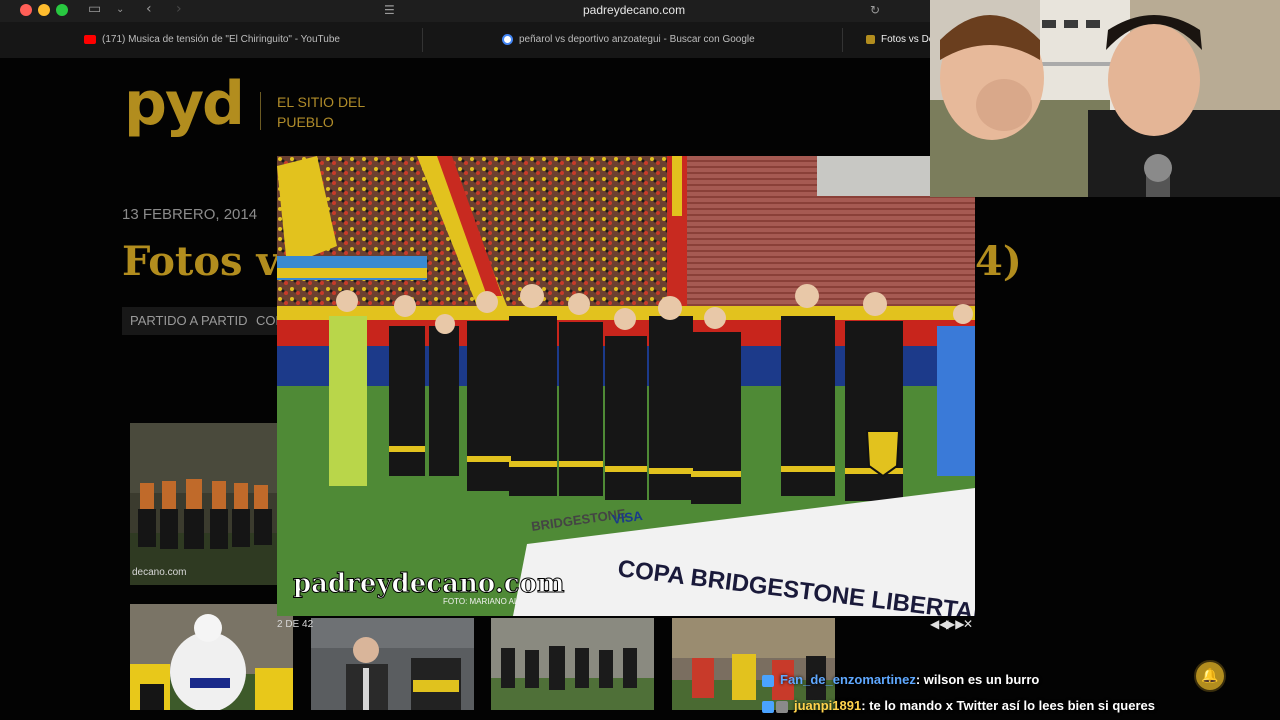 The width and height of the screenshot is (1280, 720). Describe the element at coordinates (120, 9) in the screenshot. I see `chevron-down-icon: ⌄` at that location.